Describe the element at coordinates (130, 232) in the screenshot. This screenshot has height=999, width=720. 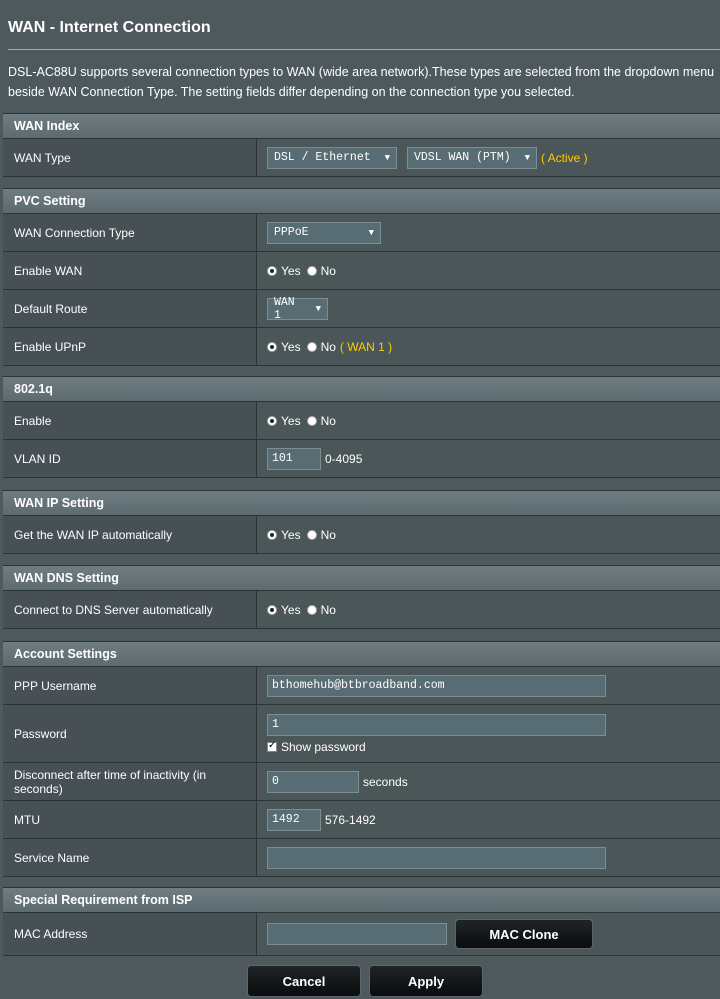
I see `wan-connection-type-label: WAN Connection Type` at that location.